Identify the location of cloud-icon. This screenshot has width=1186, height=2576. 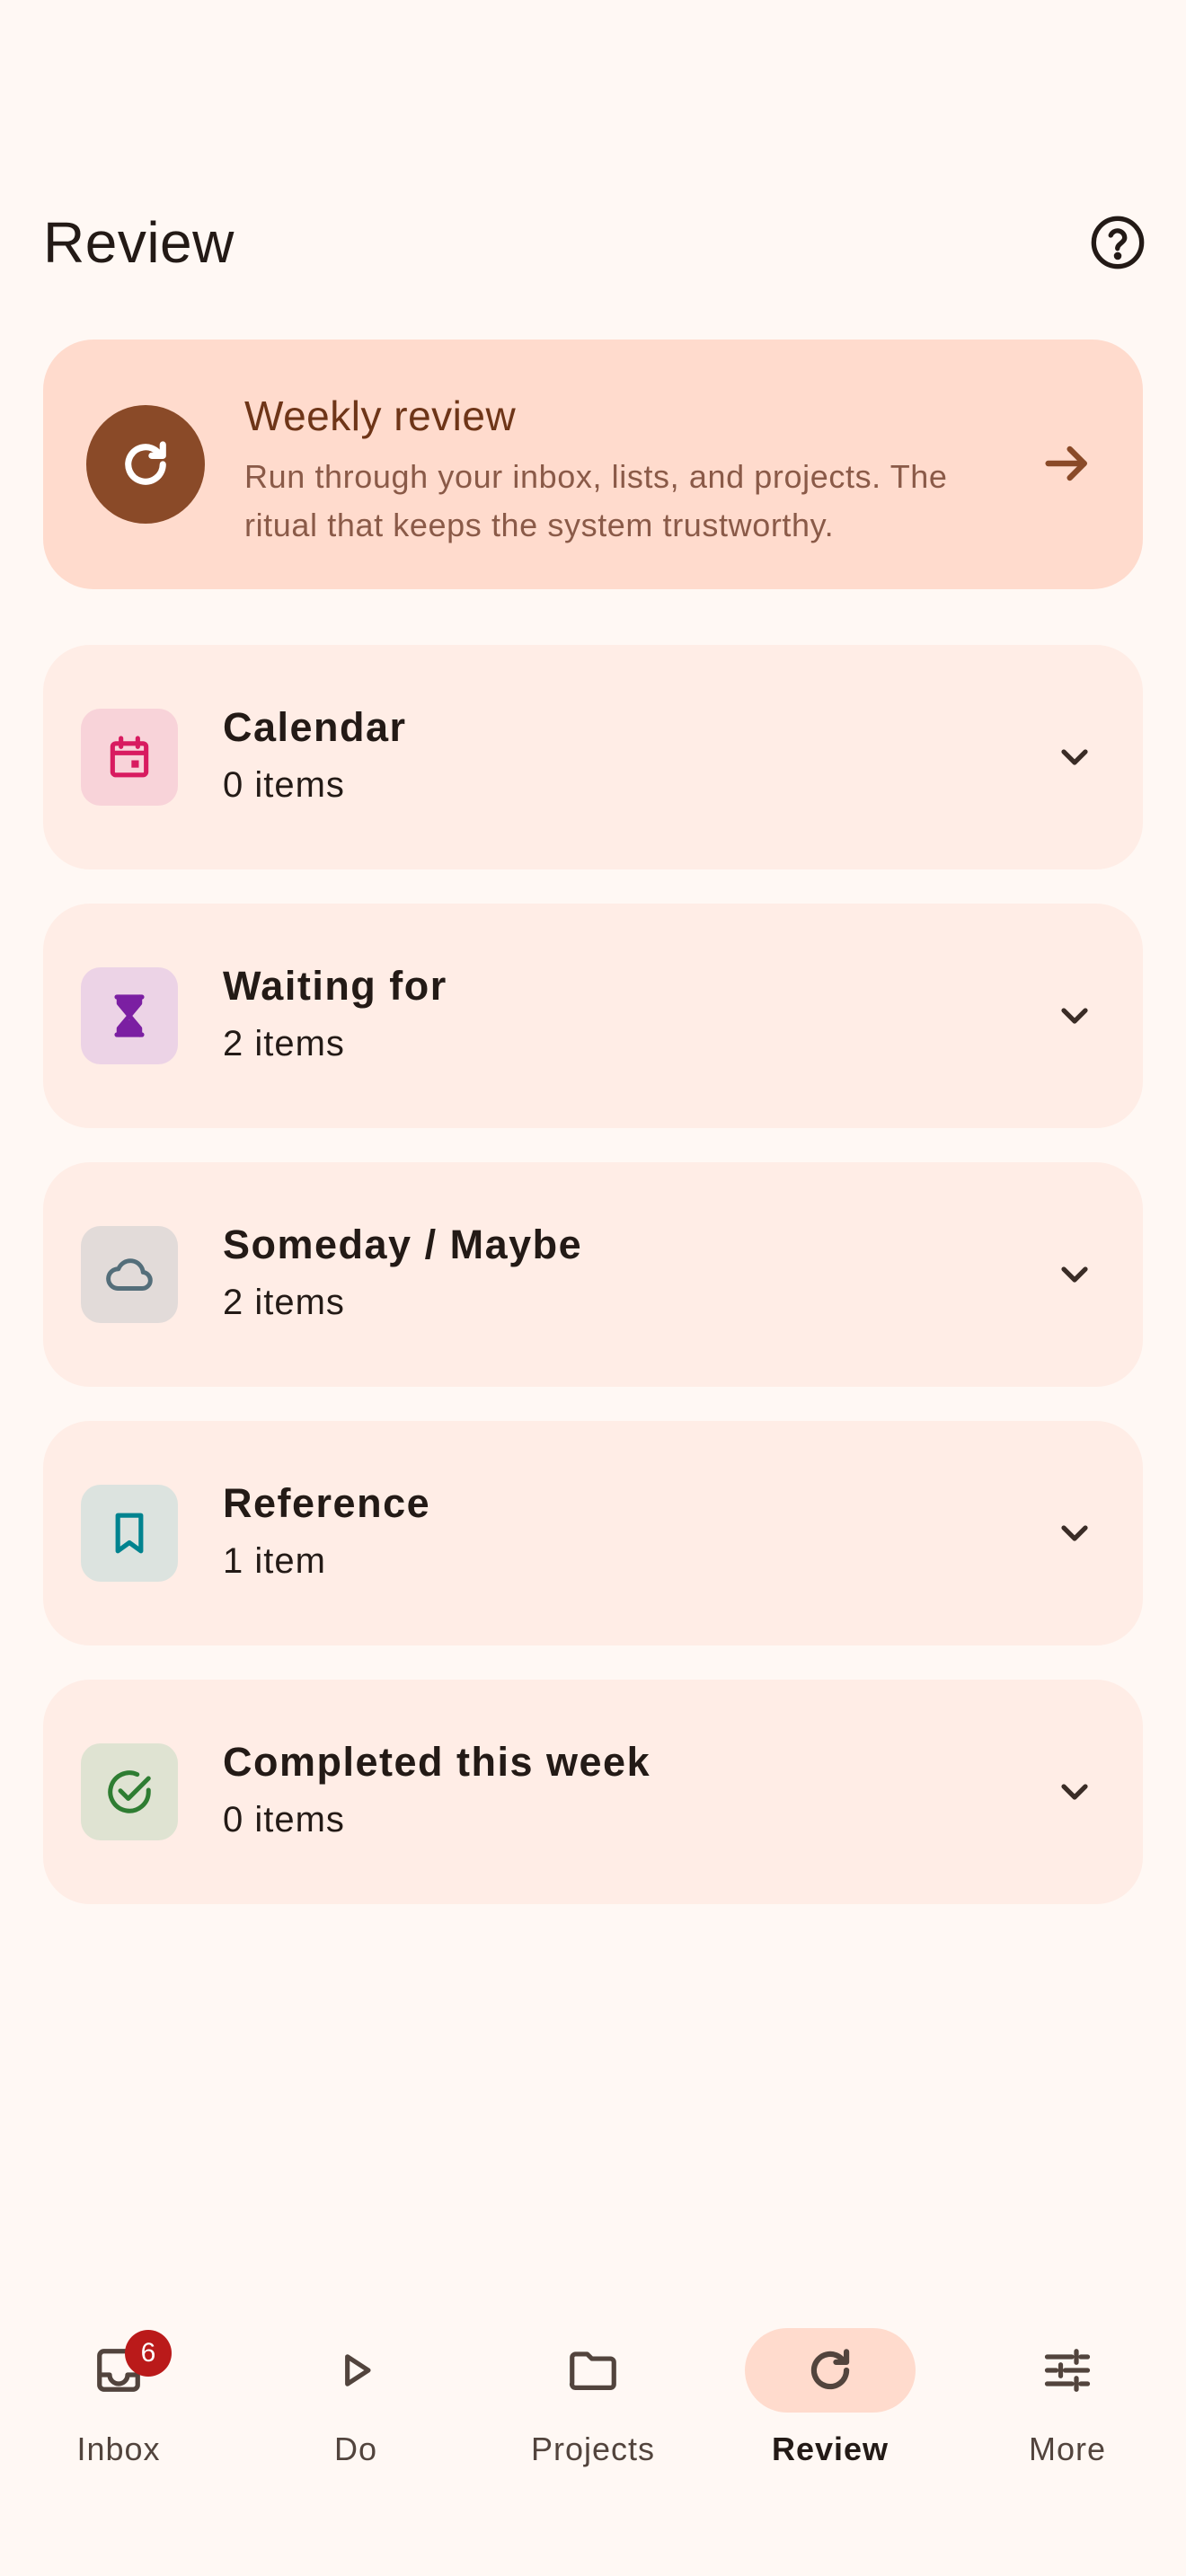
(129, 1274).